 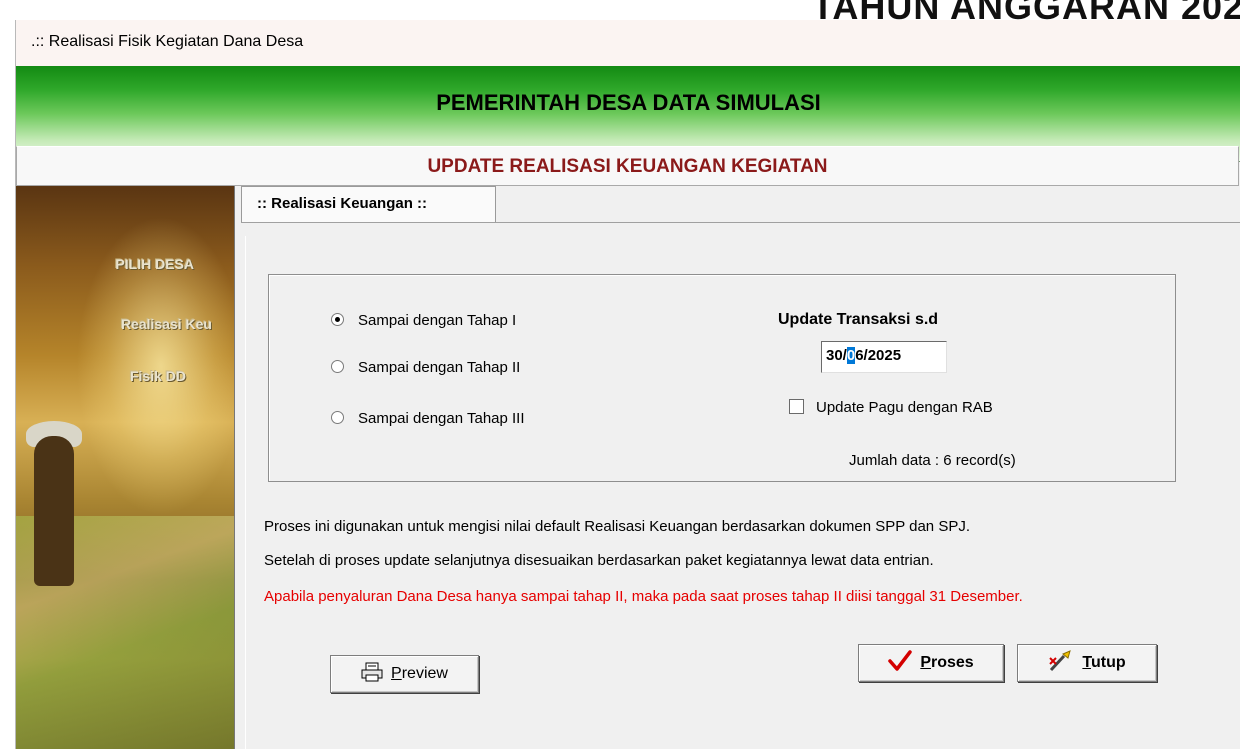 What do you see at coordinates (952, 662) in the screenshot?
I see `proses-label: roses` at bounding box center [952, 662].